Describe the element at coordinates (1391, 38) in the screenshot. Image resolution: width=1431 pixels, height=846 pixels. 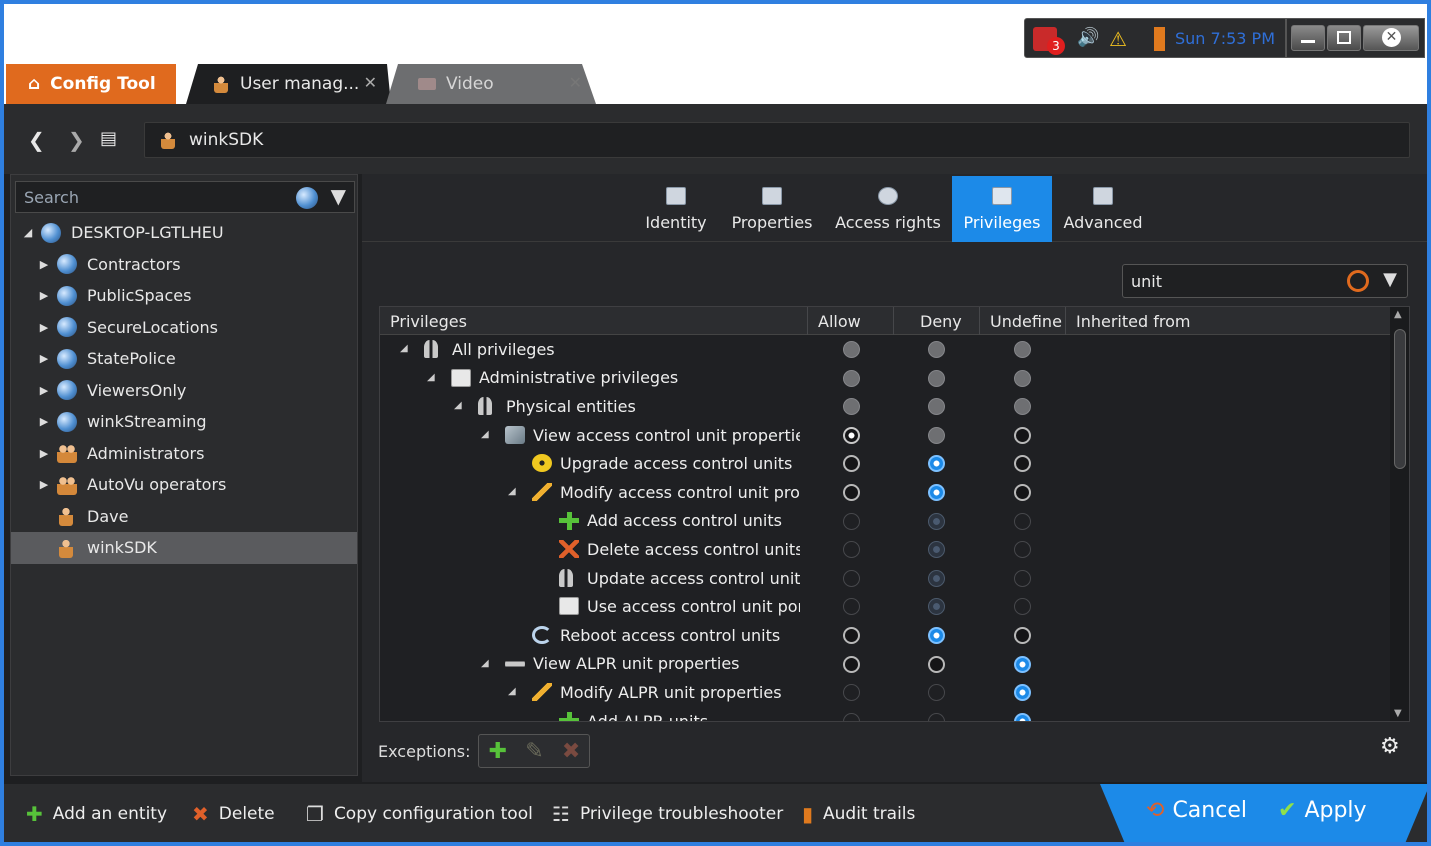
I see `close-window-button: ✕` at that location.